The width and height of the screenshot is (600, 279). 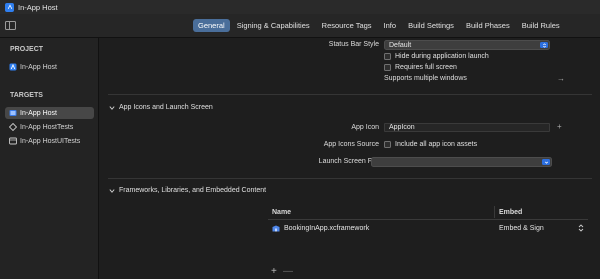 What do you see at coordinates (541, 25) in the screenshot?
I see `tab-build-rules: Build Rules` at bounding box center [541, 25].